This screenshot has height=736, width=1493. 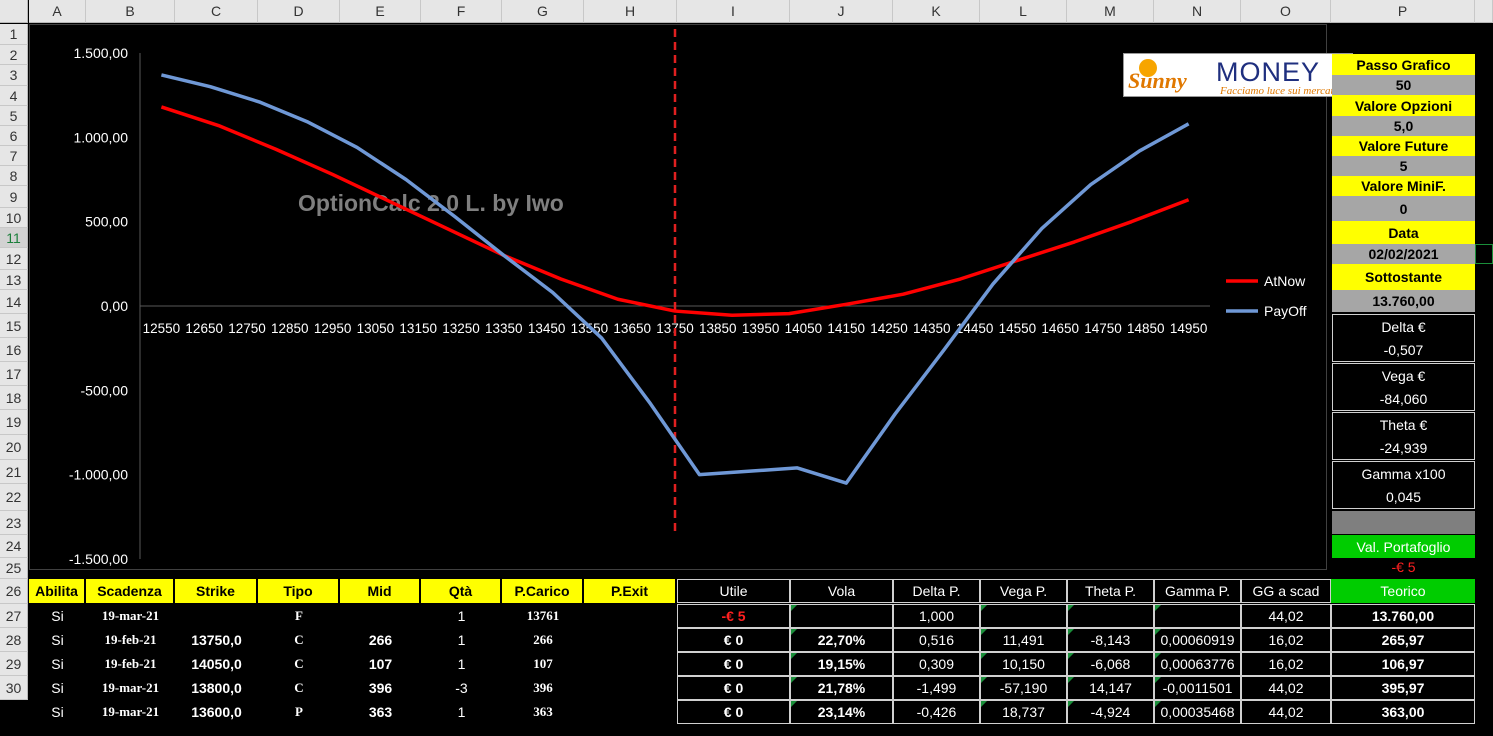 I want to click on row-header-2: 2, so click(x=14, y=55).